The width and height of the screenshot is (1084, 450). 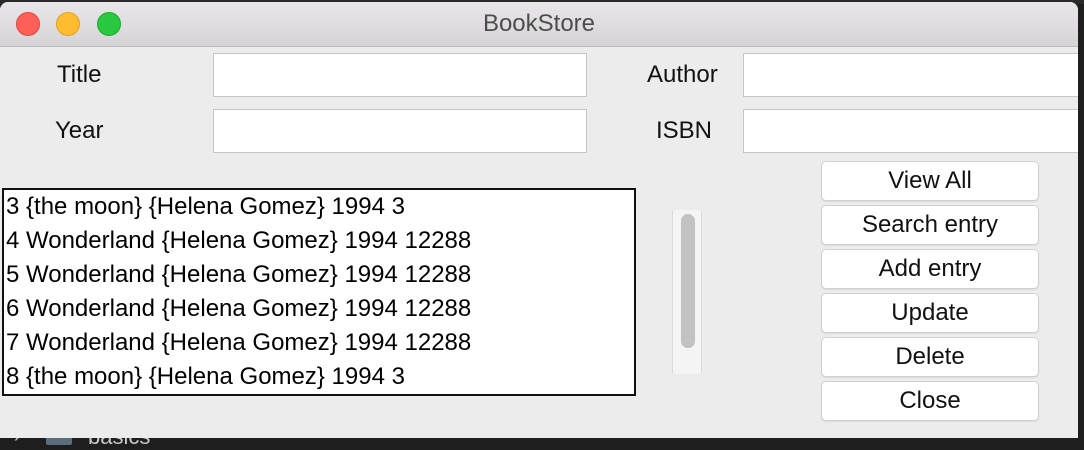 What do you see at coordinates (400, 75) in the screenshot?
I see `title-input` at bounding box center [400, 75].